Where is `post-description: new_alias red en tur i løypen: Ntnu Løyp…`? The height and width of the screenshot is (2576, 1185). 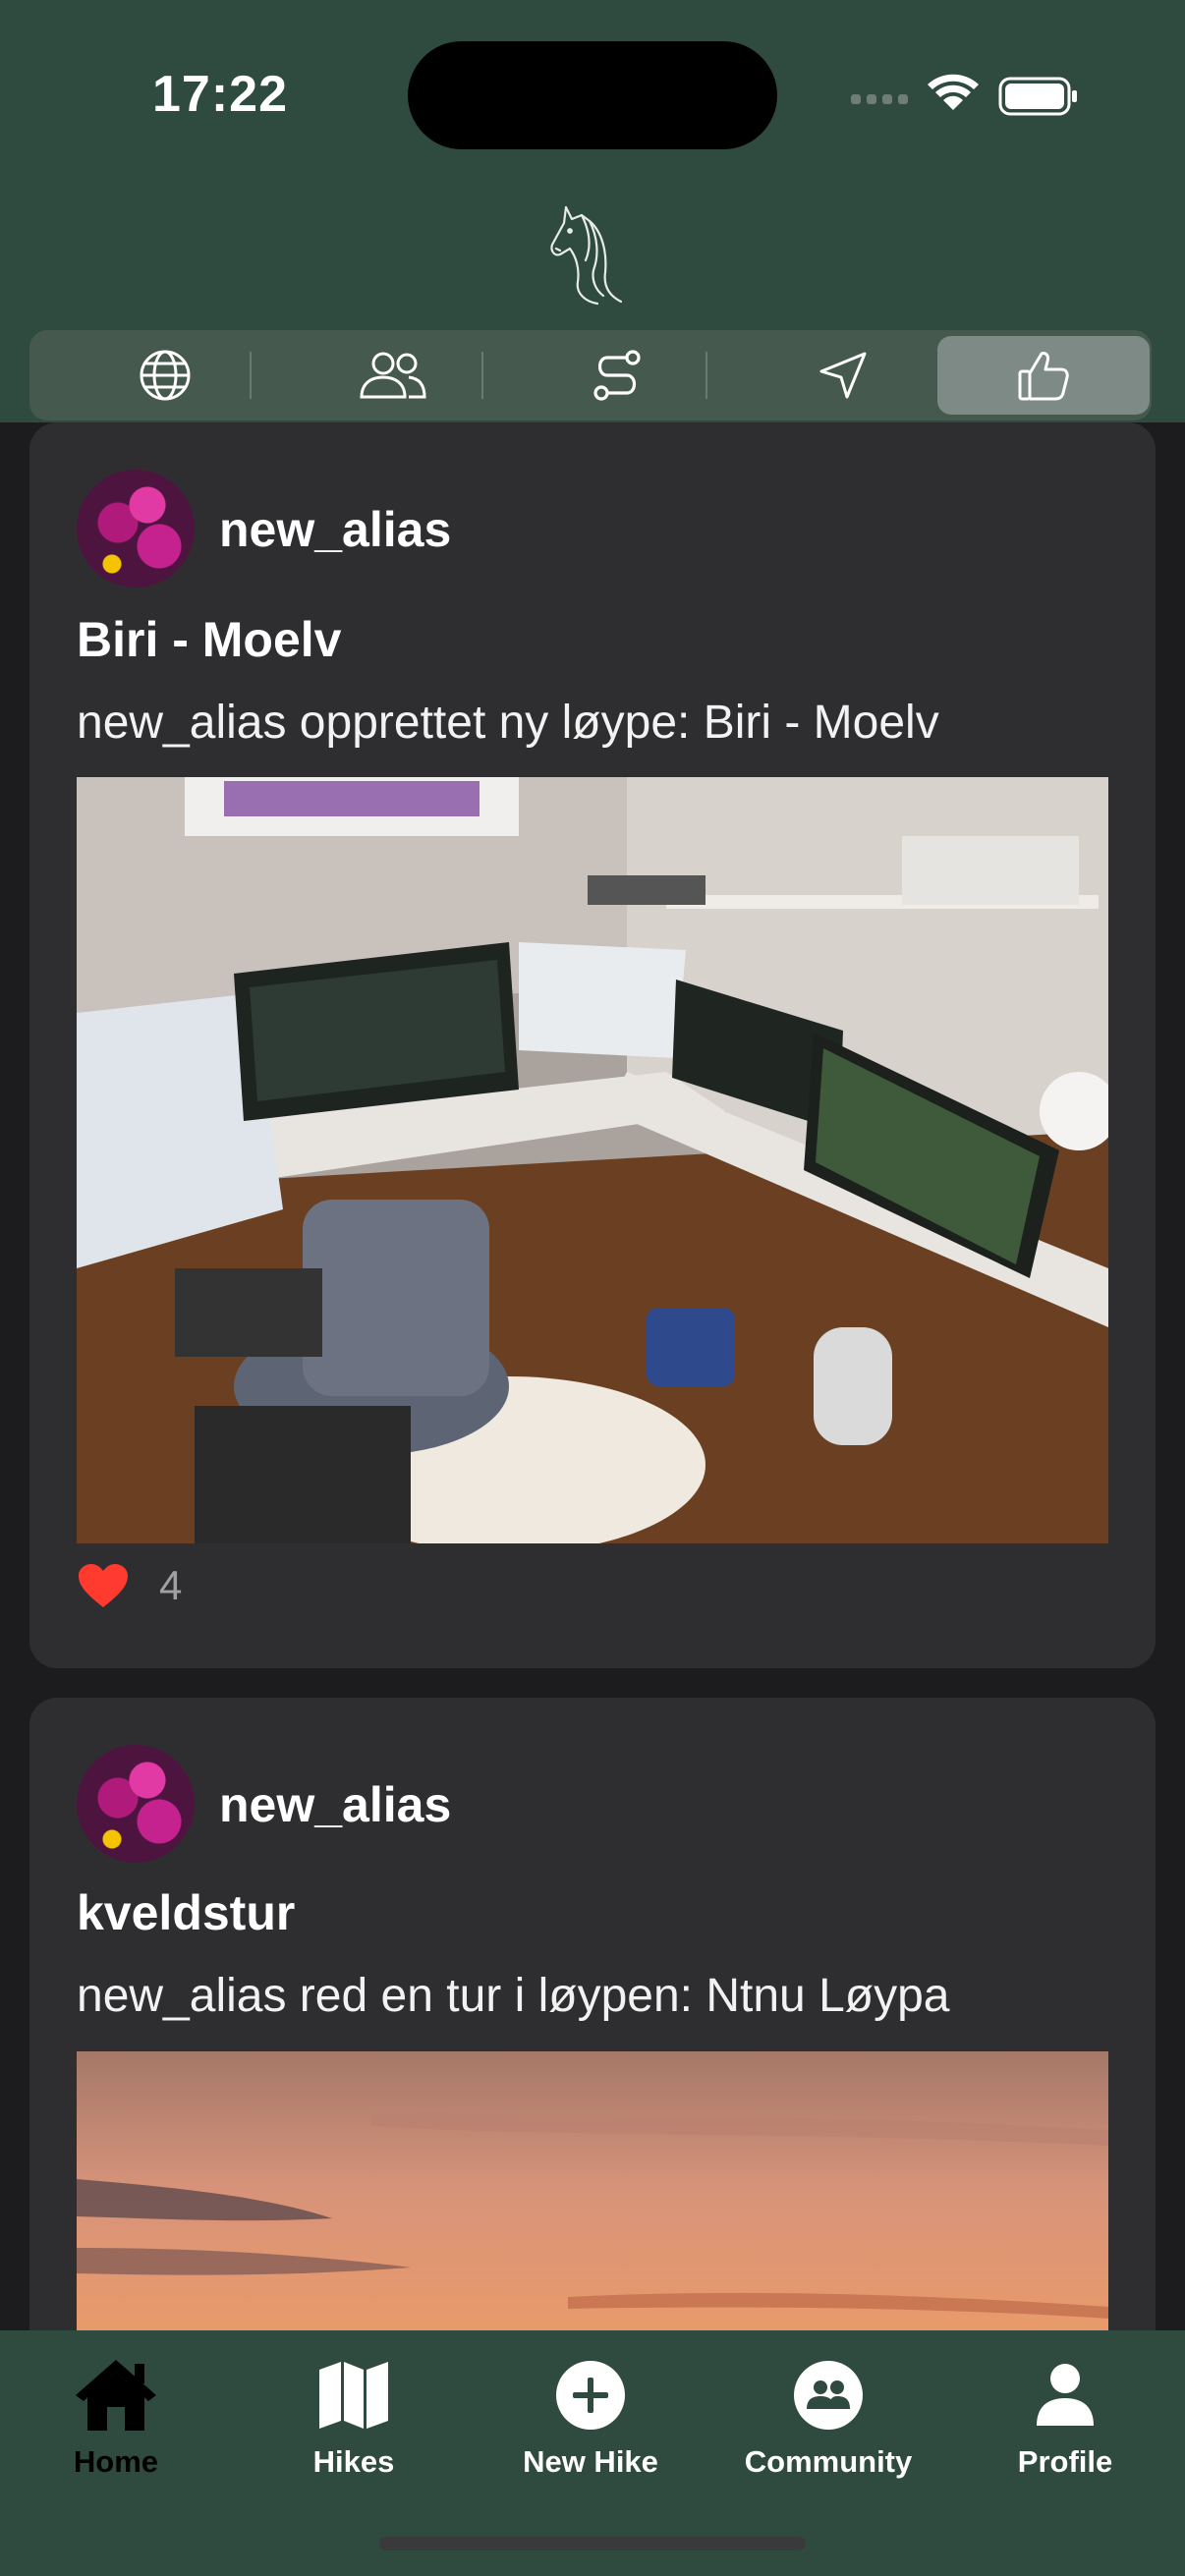 post-description: new_alias red en tur i løypen: Ntnu Løyp… is located at coordinates (513, 1996).